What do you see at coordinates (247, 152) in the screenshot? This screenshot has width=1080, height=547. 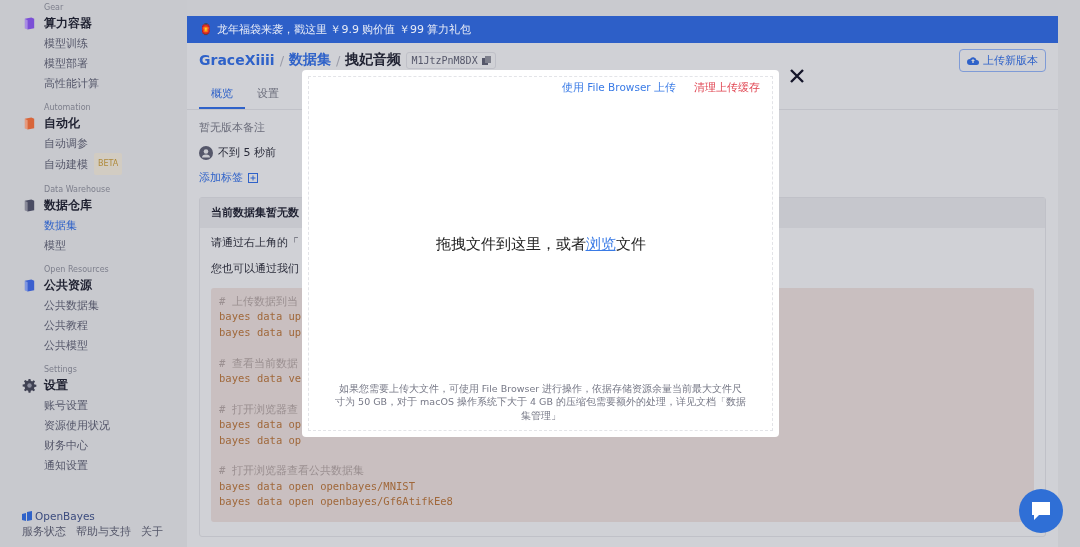 I see `updated-time: 不到 5 秒前` at bounding box center [247, 152].